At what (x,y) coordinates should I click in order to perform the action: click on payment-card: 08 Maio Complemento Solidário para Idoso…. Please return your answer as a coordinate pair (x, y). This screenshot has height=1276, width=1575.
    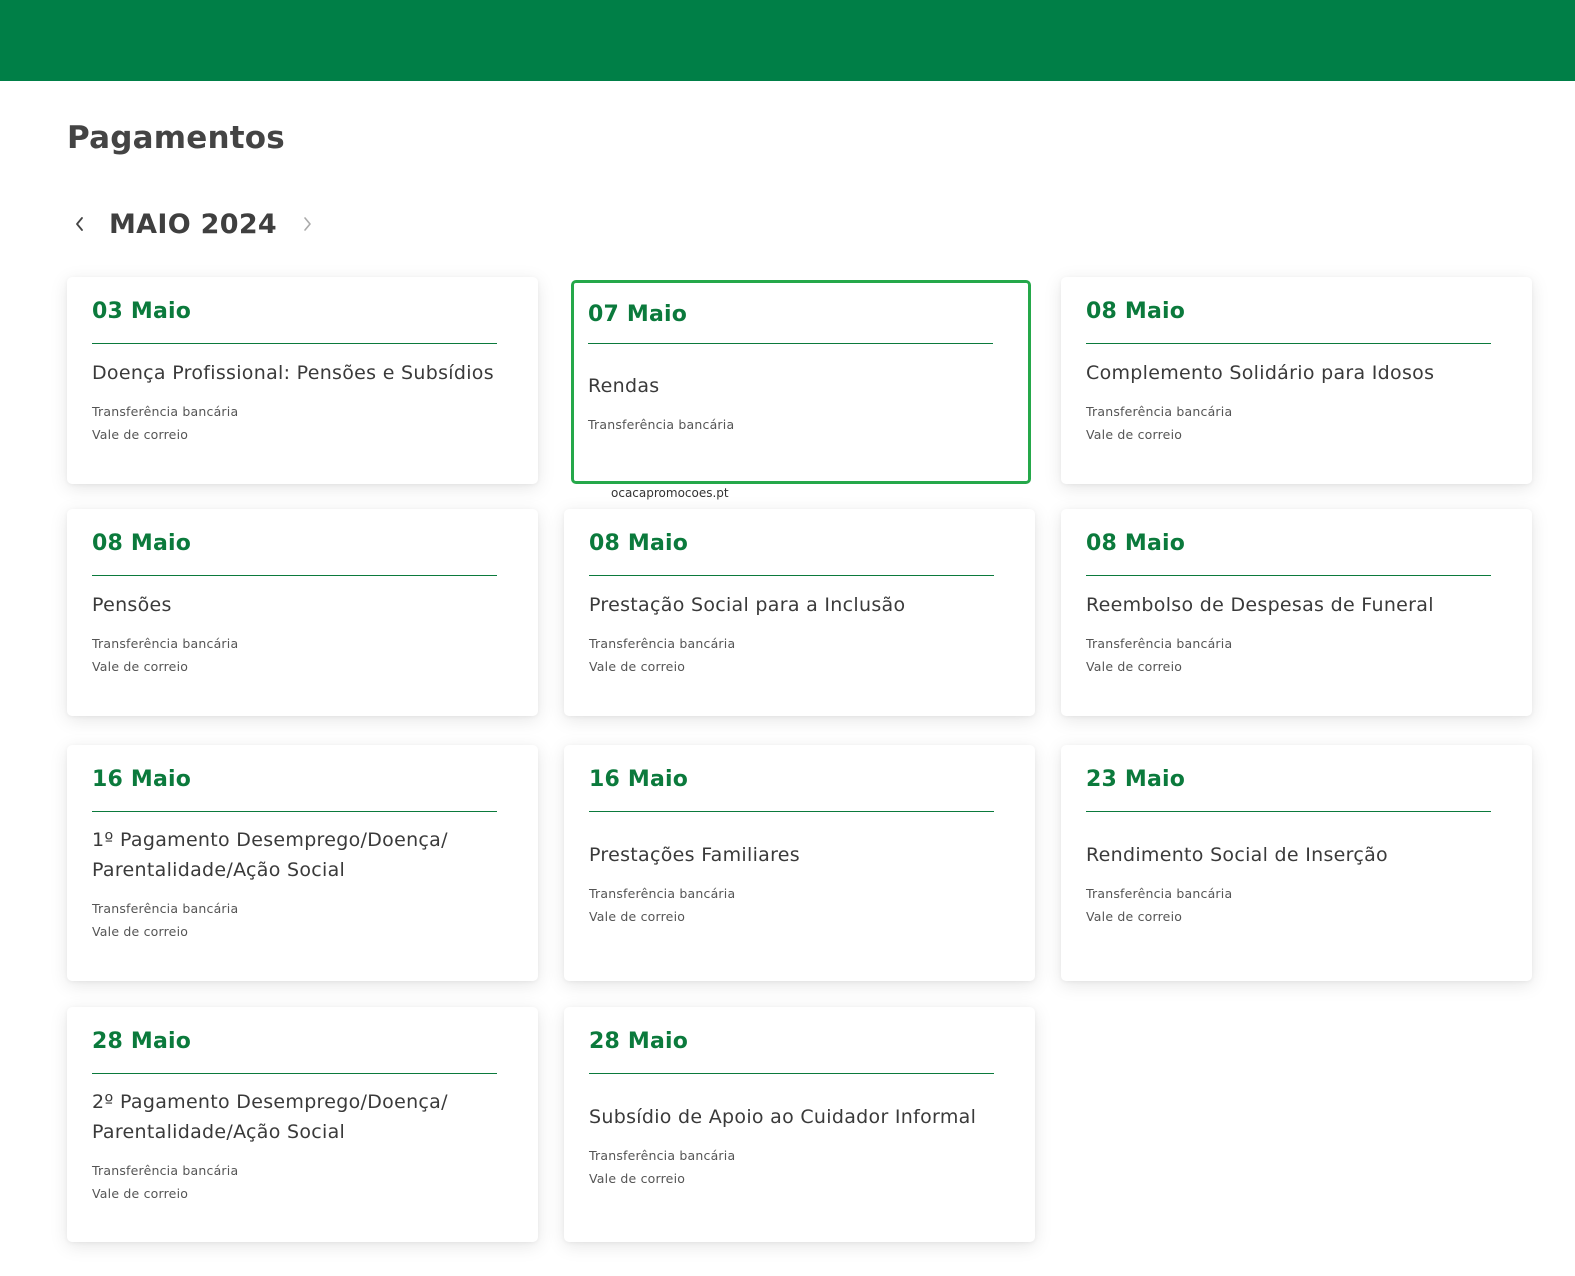
    Looking at the image, I should click on (1296, 380).